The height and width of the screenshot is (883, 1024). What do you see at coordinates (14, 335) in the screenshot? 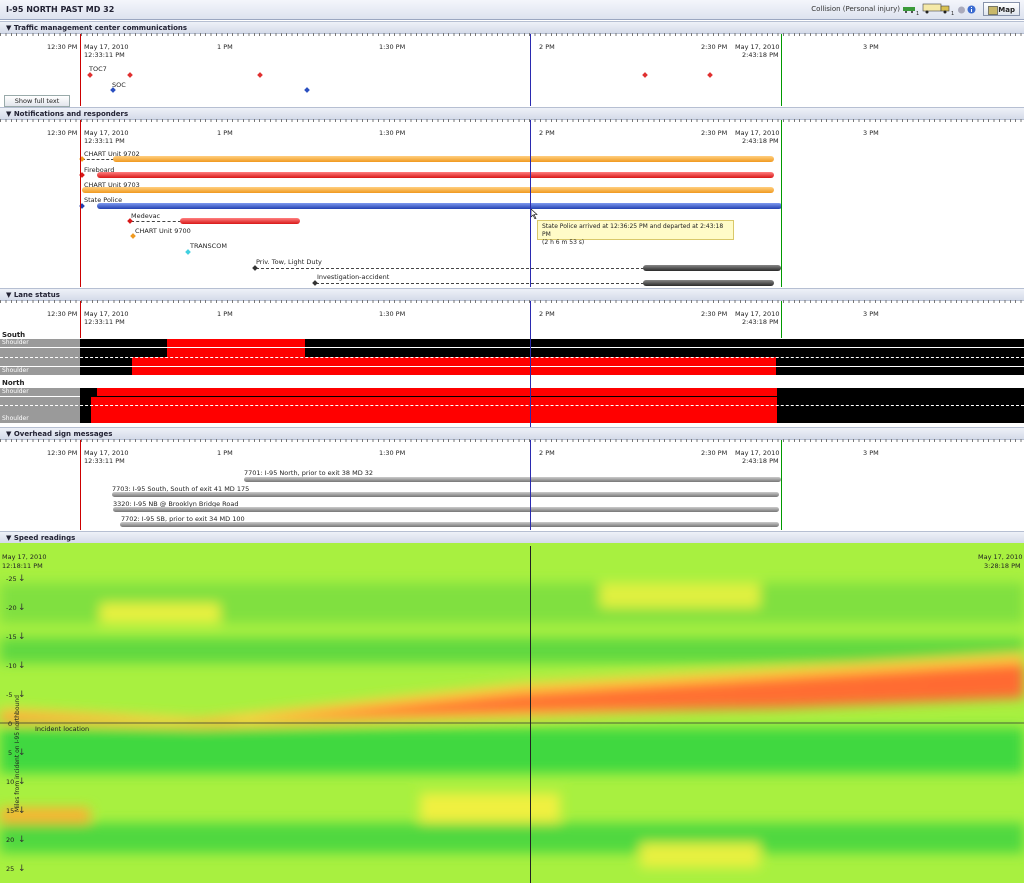
I see `lane-direction-south: South` at bounding box center [14, 335].